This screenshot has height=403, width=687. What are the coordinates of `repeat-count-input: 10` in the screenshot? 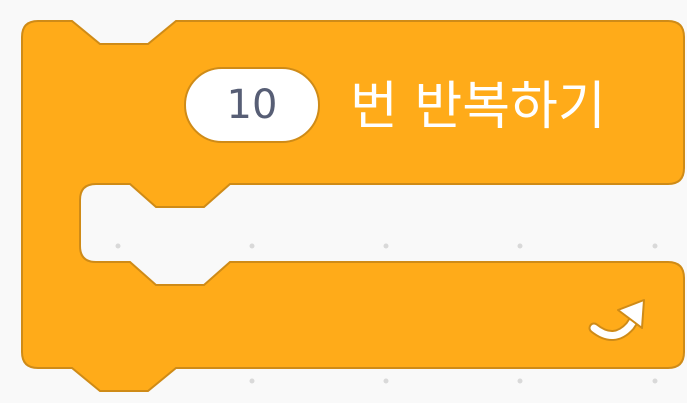 It's located at (252, 105).